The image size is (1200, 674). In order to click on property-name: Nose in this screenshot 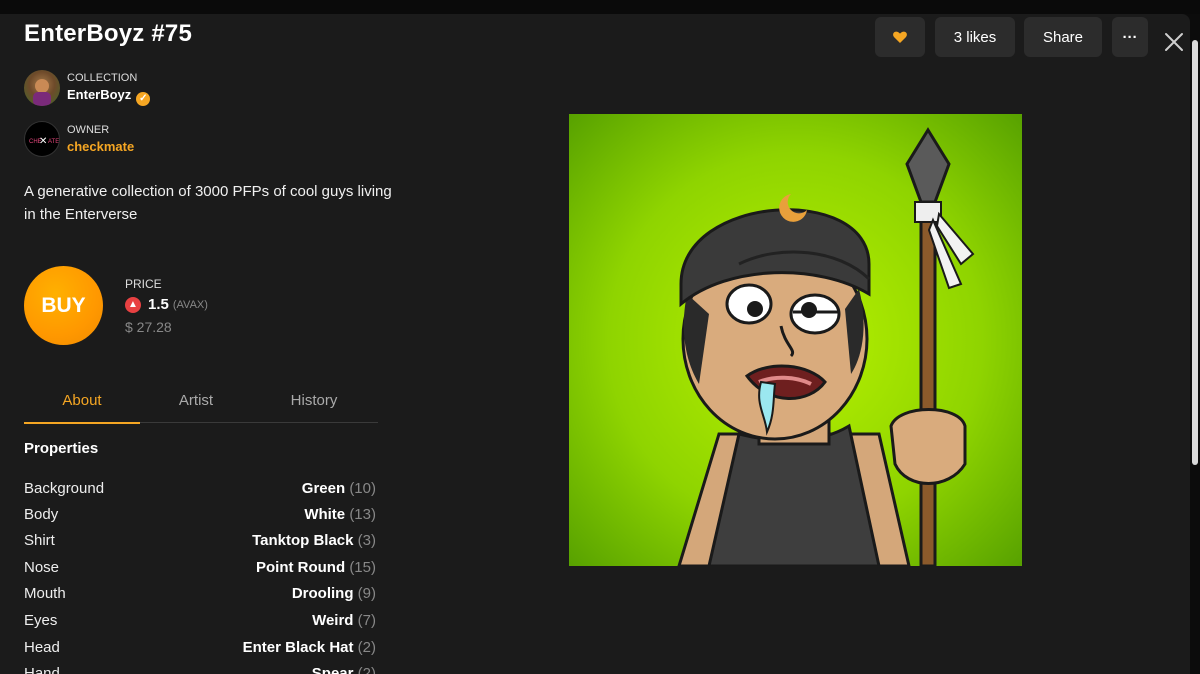, I will do `click(42, 567)`.